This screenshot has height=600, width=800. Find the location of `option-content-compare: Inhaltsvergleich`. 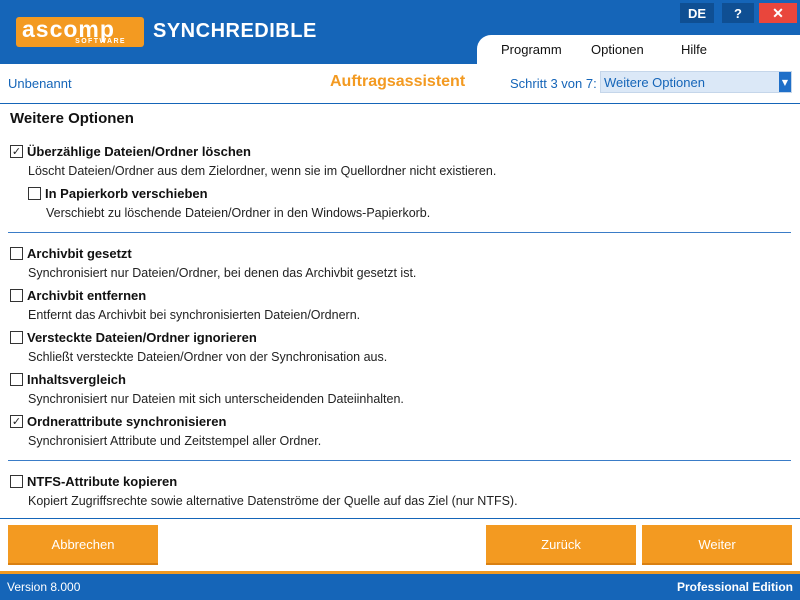

option-content-compare: Inhaltsvergleich is located at coordinates (68, 379).